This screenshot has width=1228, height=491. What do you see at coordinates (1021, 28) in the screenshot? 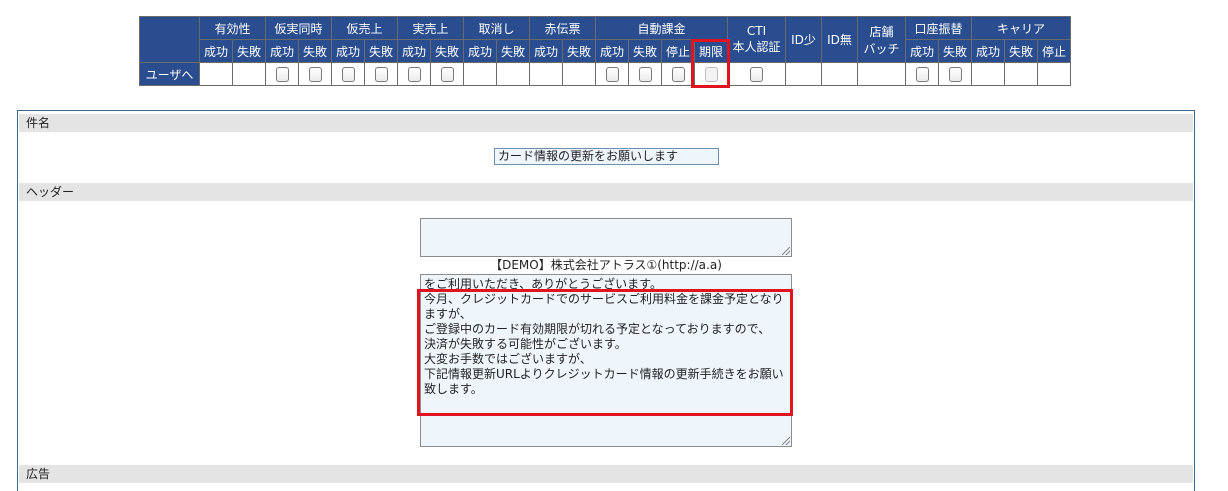
I see `group-header: キャリア` at bounding box center [1021, 28].